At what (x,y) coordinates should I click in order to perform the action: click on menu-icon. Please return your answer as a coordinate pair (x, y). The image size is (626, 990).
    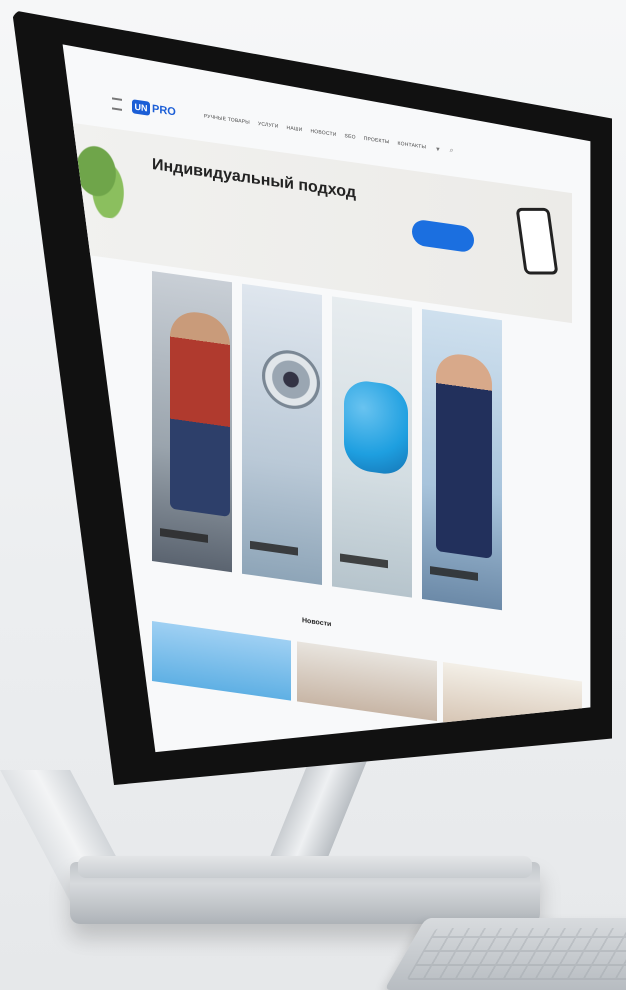
    Looking at the image, I should click on (117, 104).